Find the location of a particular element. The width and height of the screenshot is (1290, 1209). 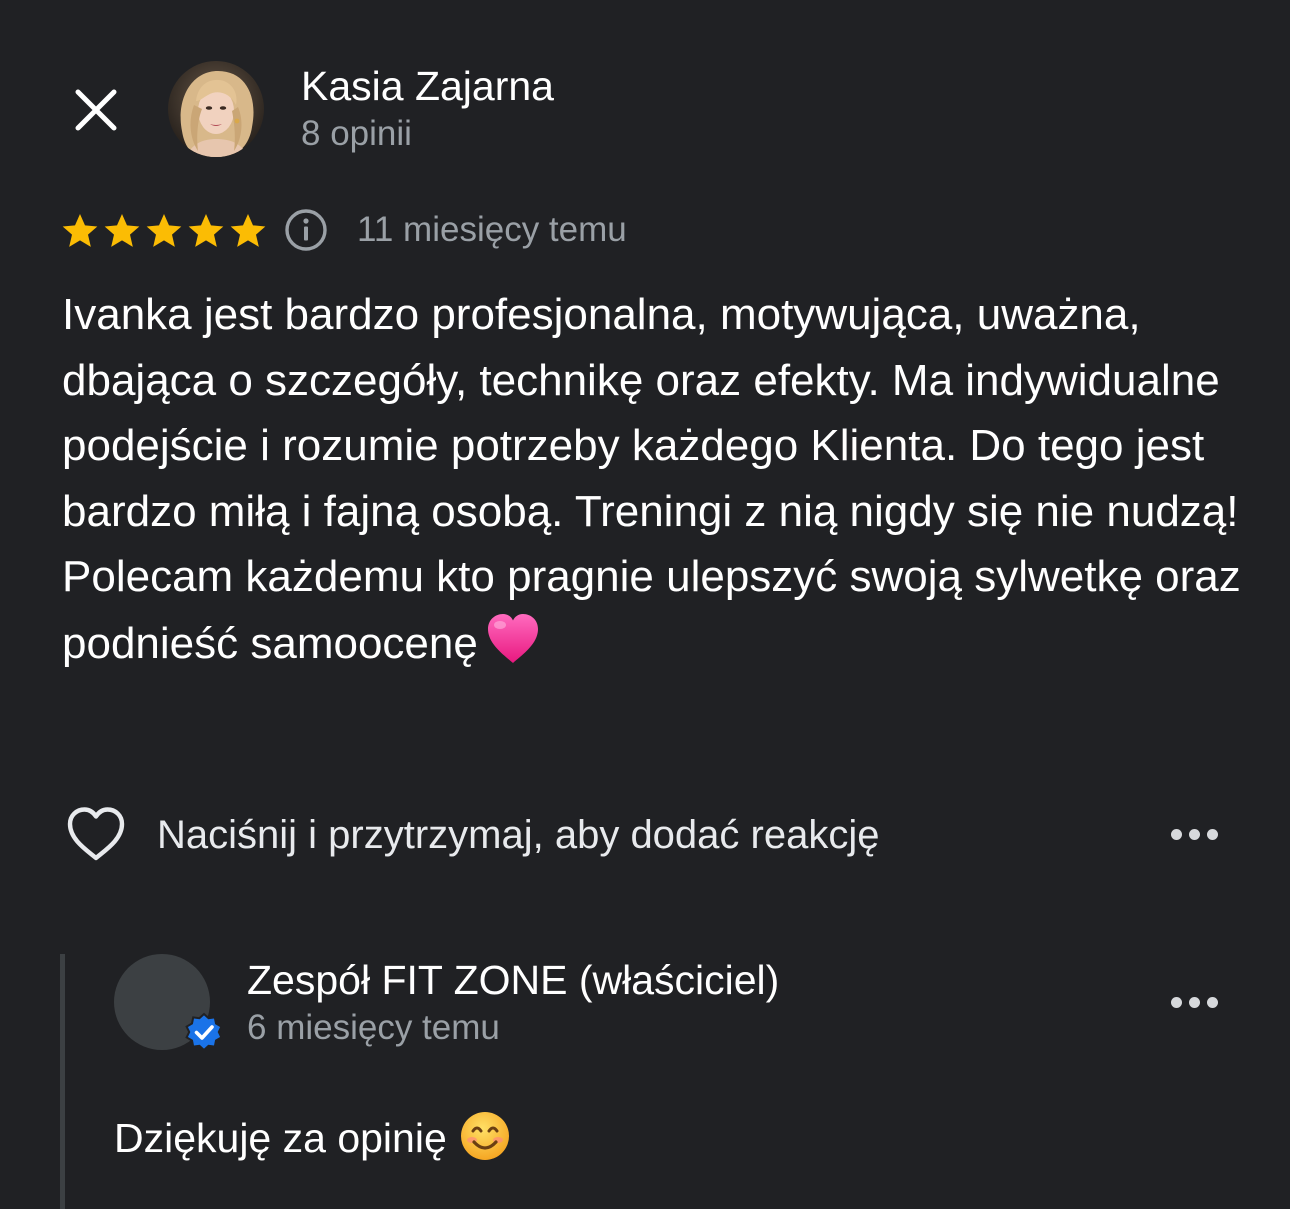

star-rating is located at coordinates (164, 231).